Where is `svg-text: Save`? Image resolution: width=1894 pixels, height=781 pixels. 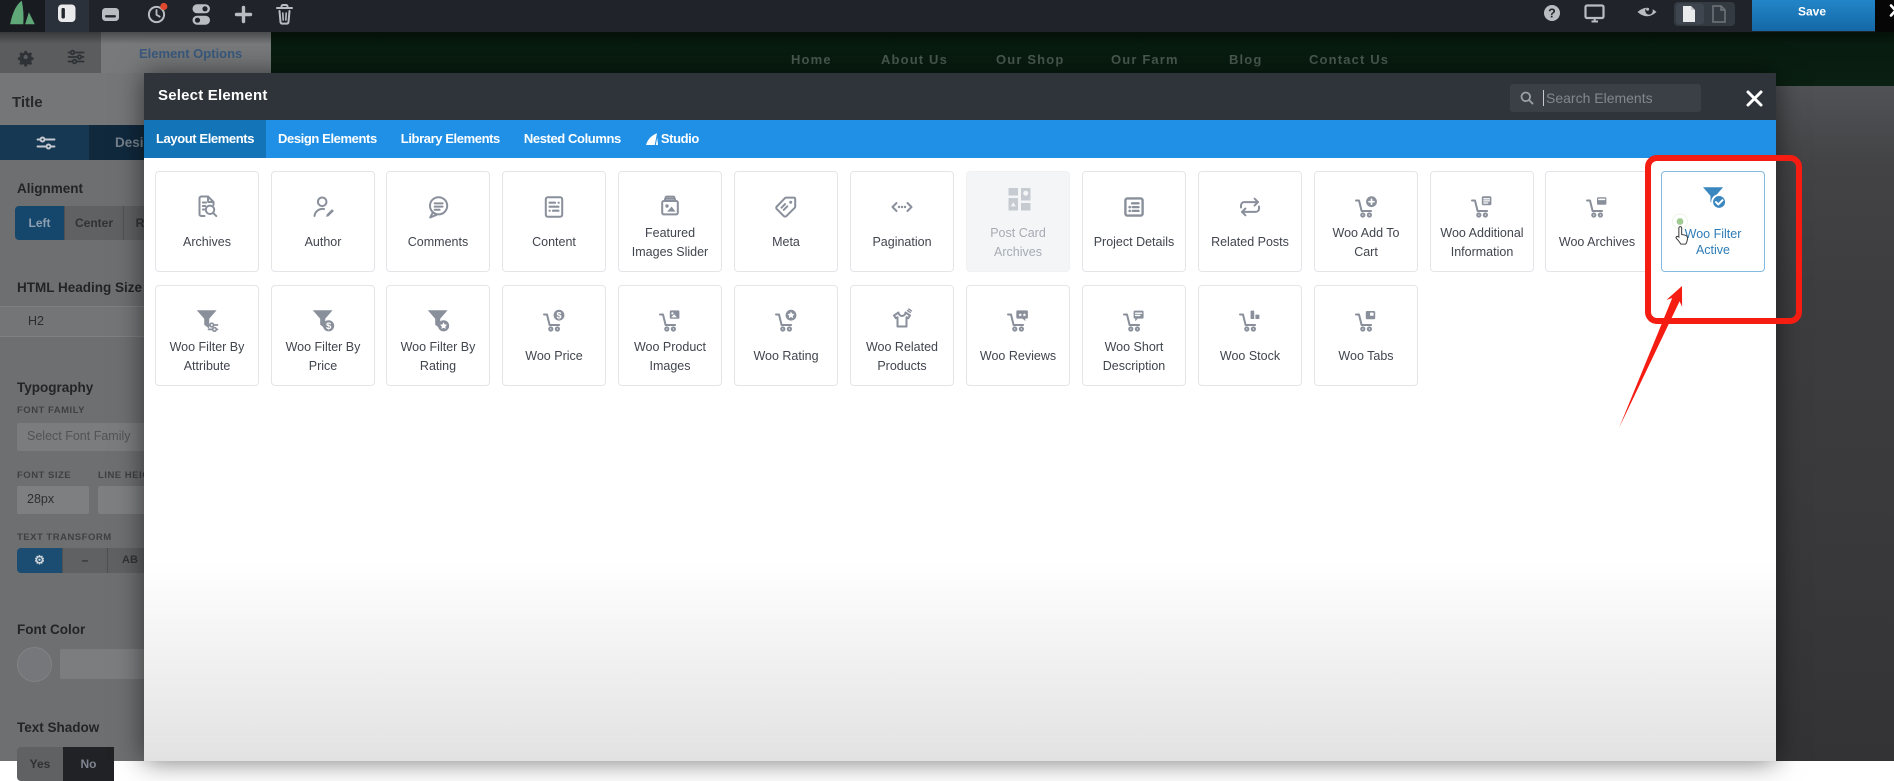
svg-text: Save is located at coordinates (1812, 12).